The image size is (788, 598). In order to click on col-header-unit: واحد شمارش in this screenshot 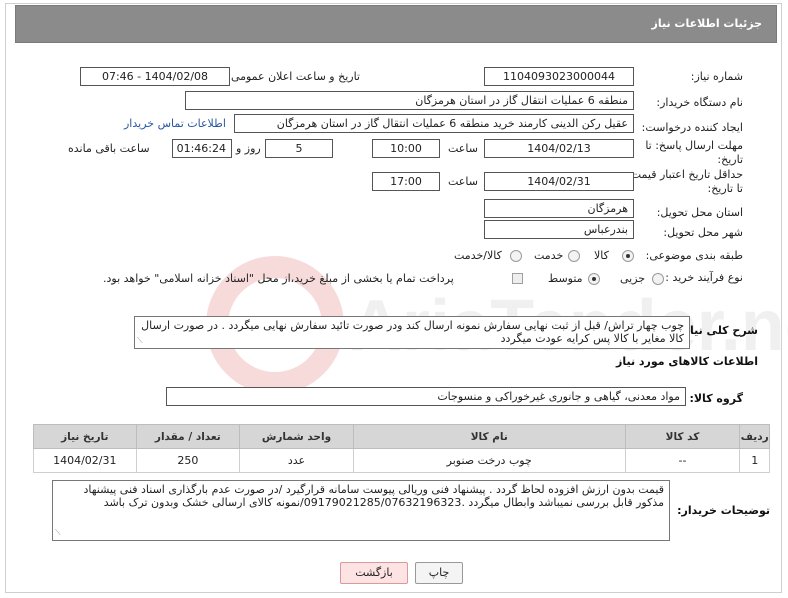, I will do `click(296, 436)`.